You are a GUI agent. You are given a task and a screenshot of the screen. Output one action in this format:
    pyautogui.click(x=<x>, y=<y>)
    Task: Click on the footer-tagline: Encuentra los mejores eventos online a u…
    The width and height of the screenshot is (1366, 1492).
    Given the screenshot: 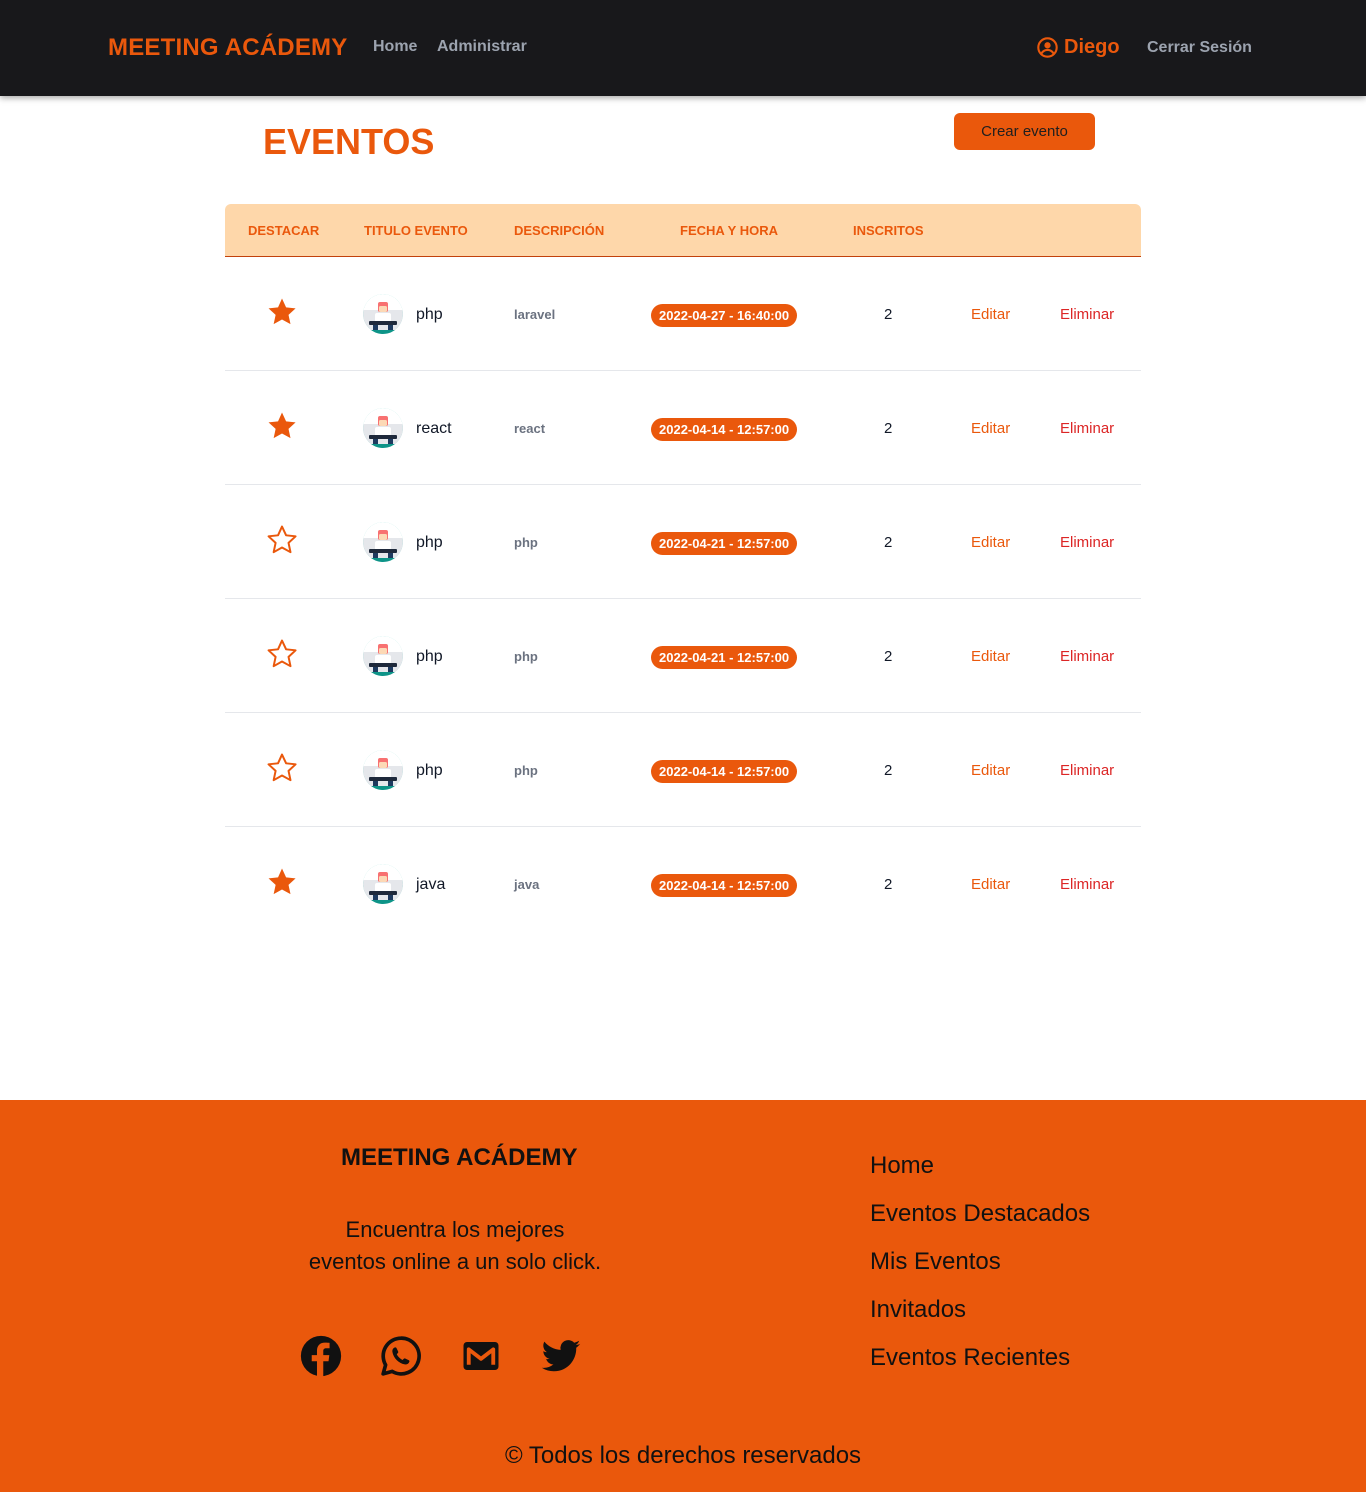 What is the action you would take?
    pyautogui.click(x=455, y=1246)
    